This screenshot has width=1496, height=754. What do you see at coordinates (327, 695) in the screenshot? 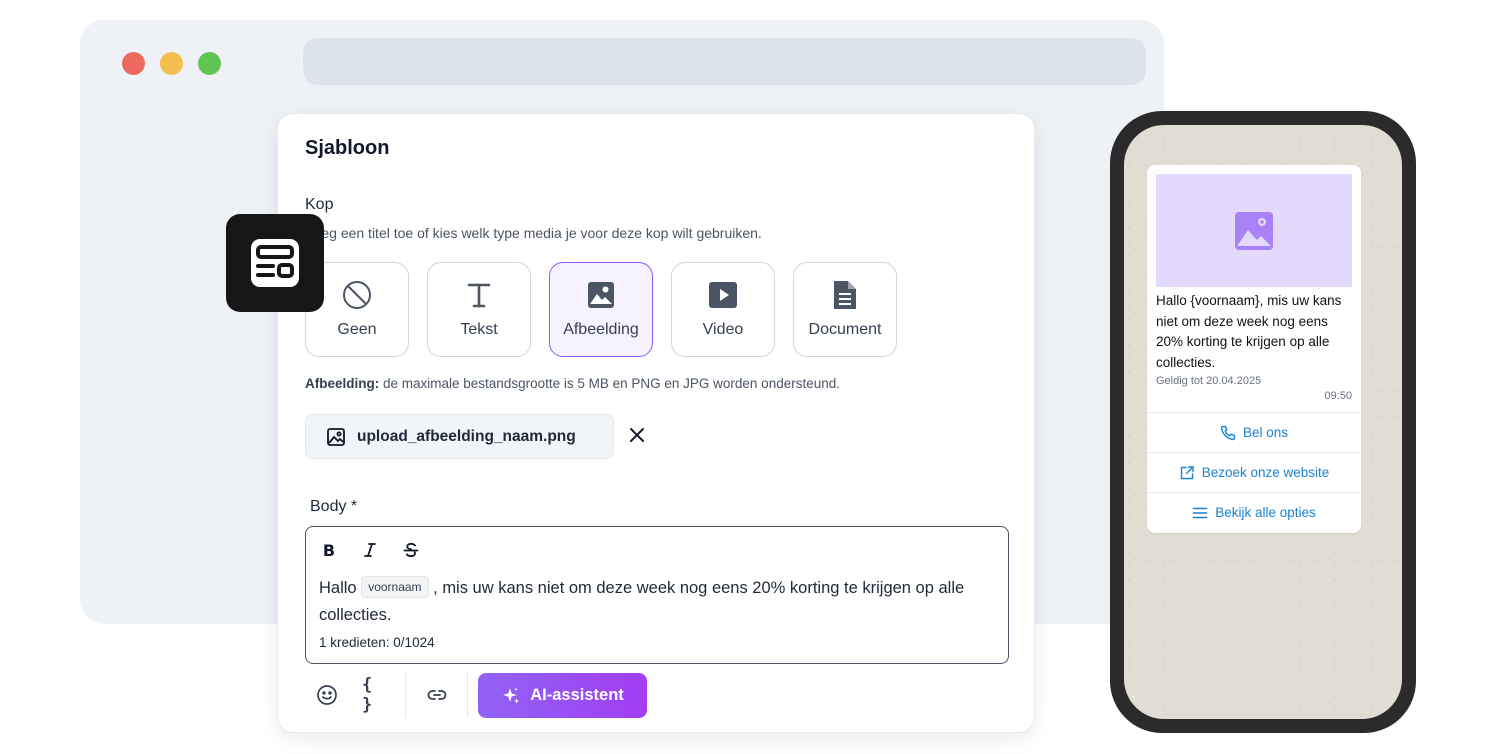
I see `emoji-icon` at bounding box center [327, 695].